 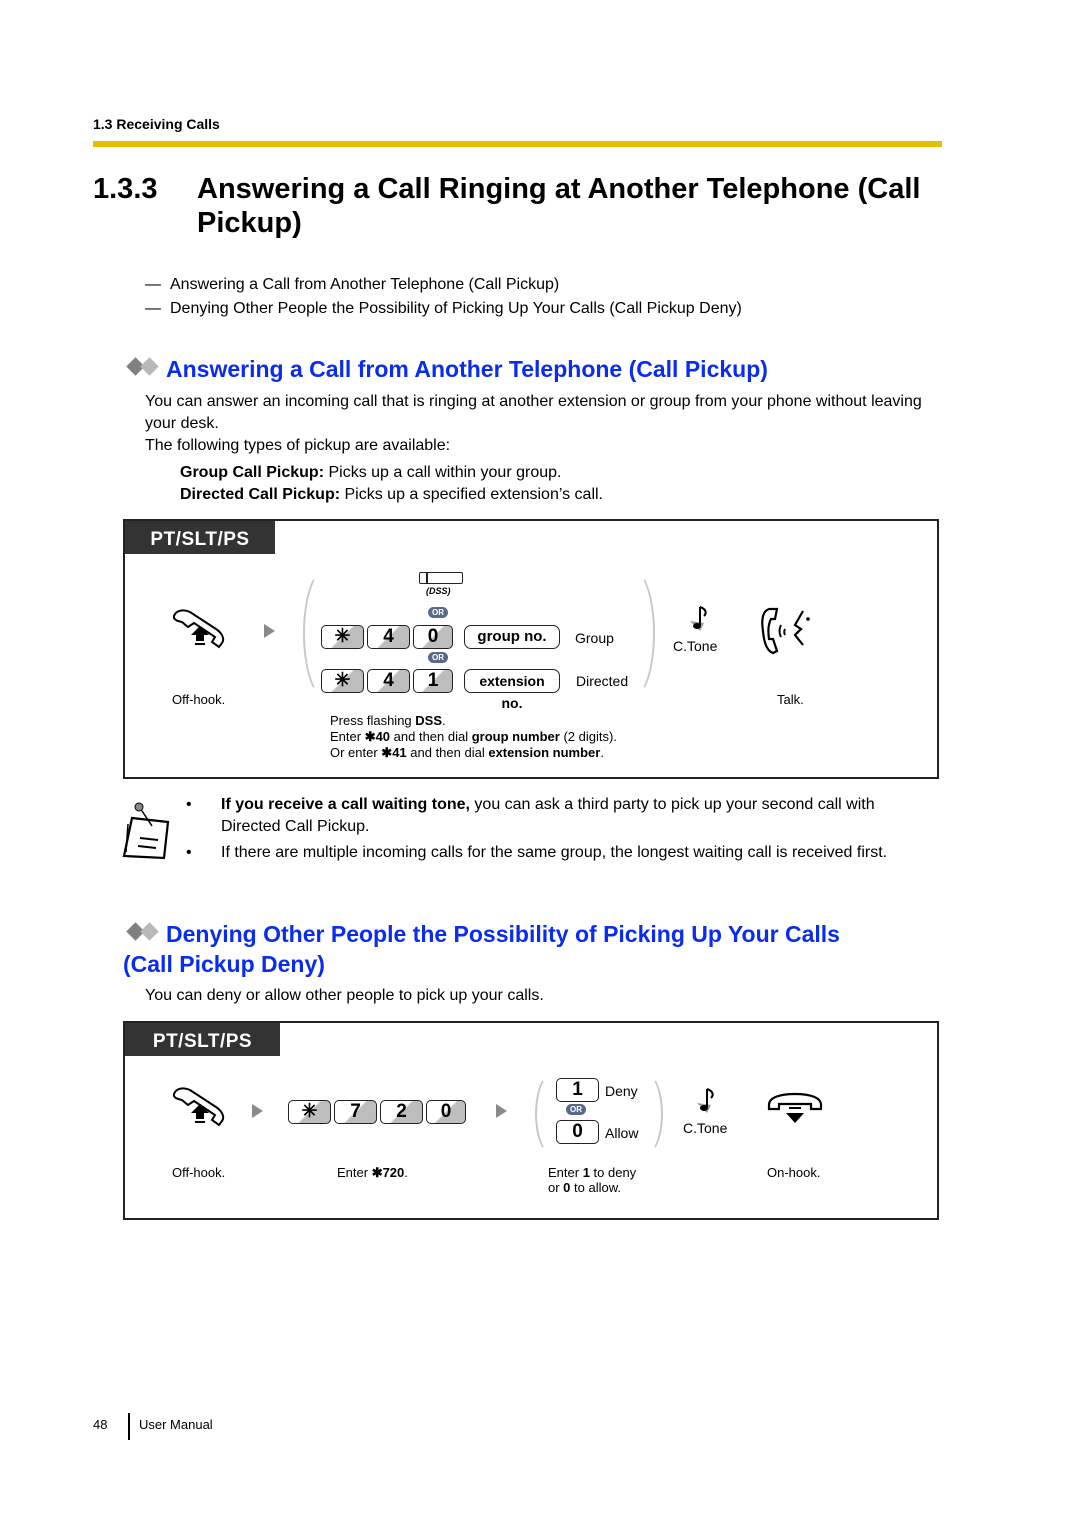 I want to click on footer-divider, so click(x=129, y=1426).